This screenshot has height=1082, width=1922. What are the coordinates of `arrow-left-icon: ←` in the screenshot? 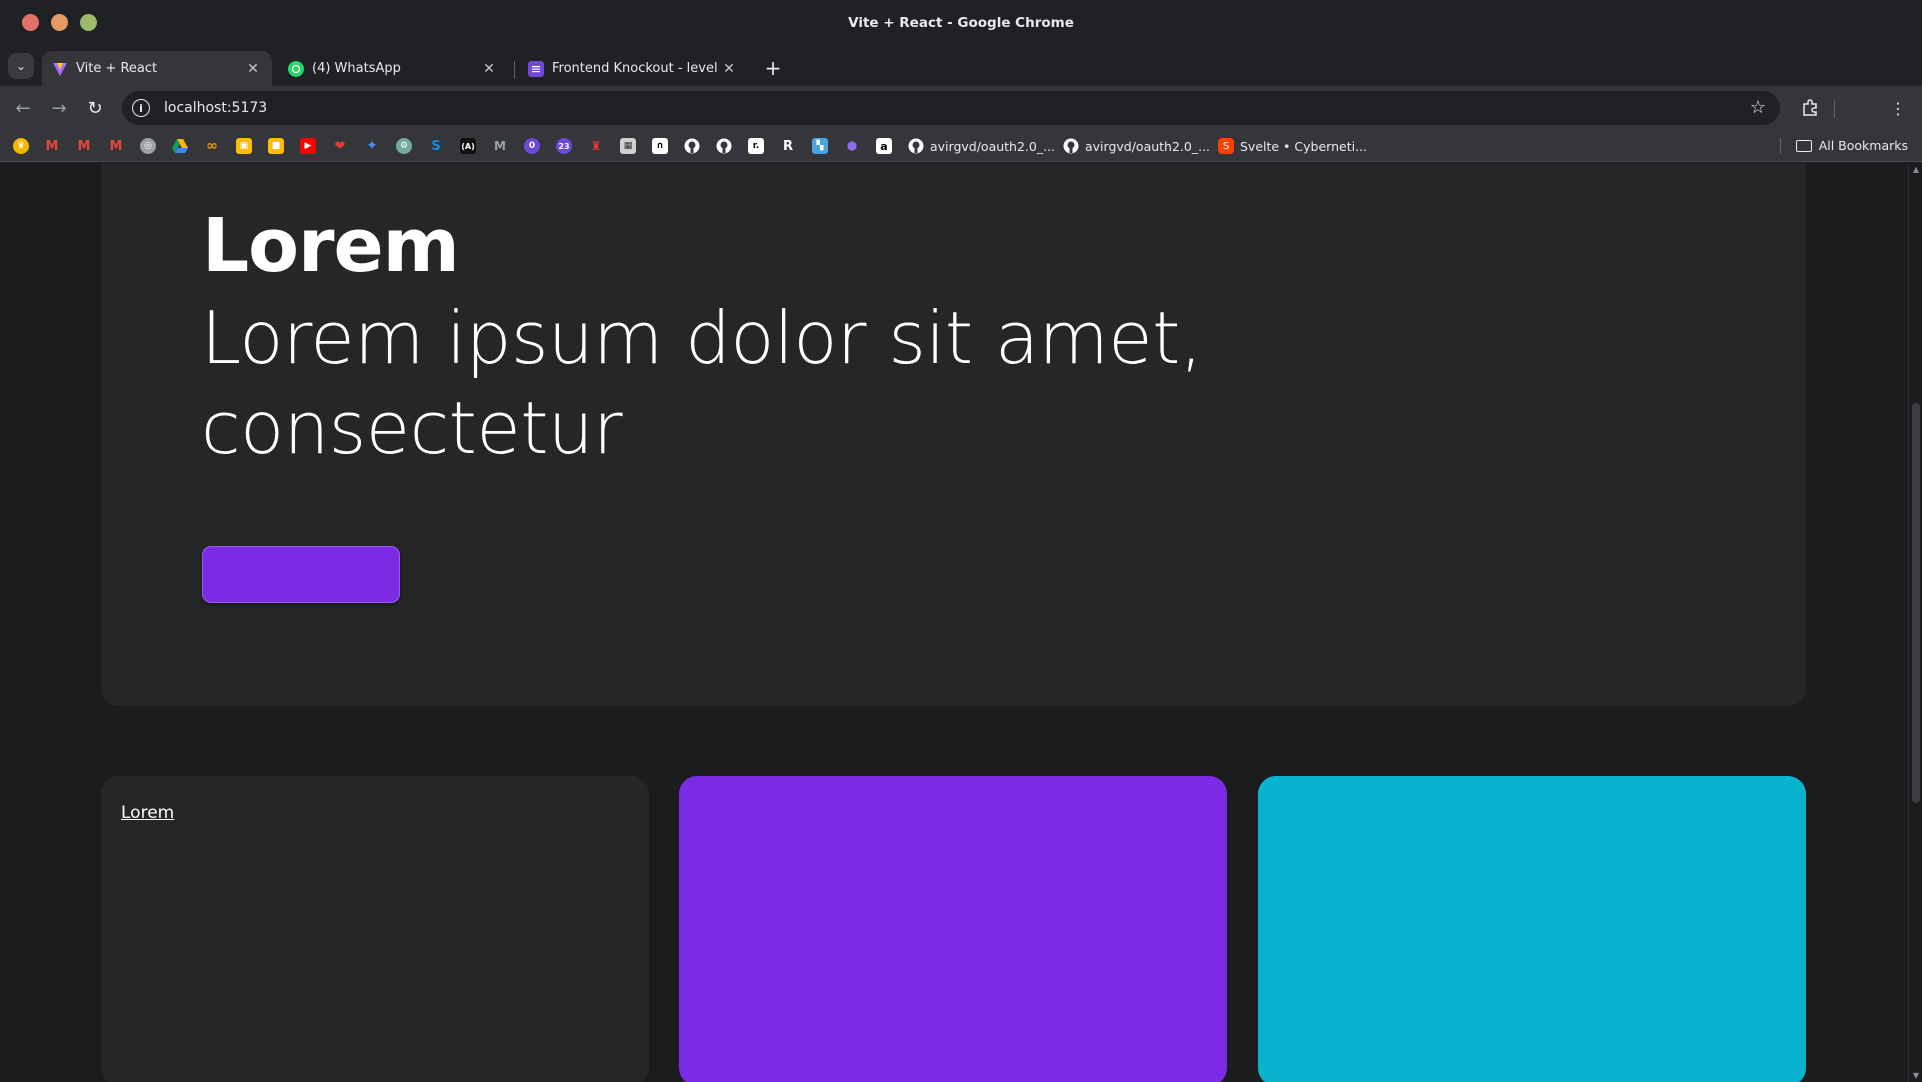 It's located at (23, 108).